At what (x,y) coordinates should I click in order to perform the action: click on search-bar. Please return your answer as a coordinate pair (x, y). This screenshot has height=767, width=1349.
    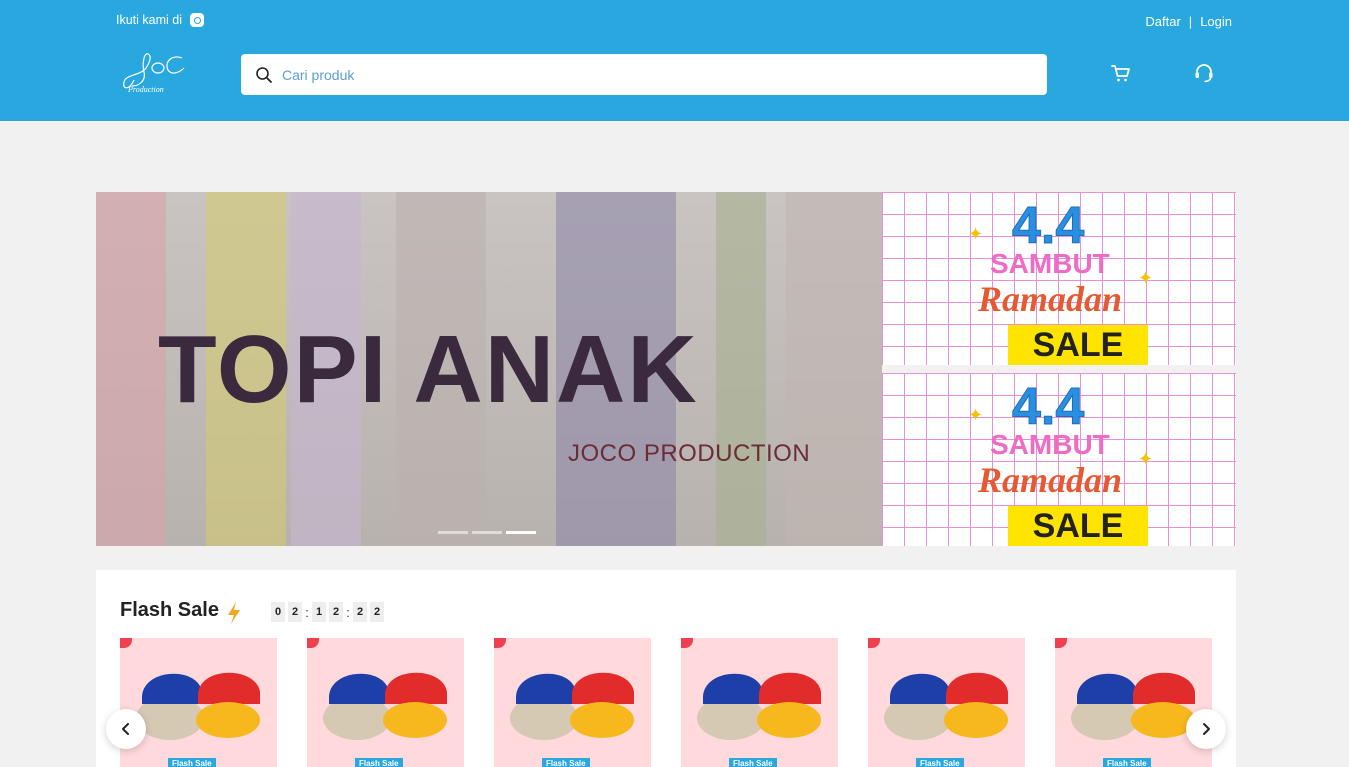
    Looking at the image, I should click on (644, 74).